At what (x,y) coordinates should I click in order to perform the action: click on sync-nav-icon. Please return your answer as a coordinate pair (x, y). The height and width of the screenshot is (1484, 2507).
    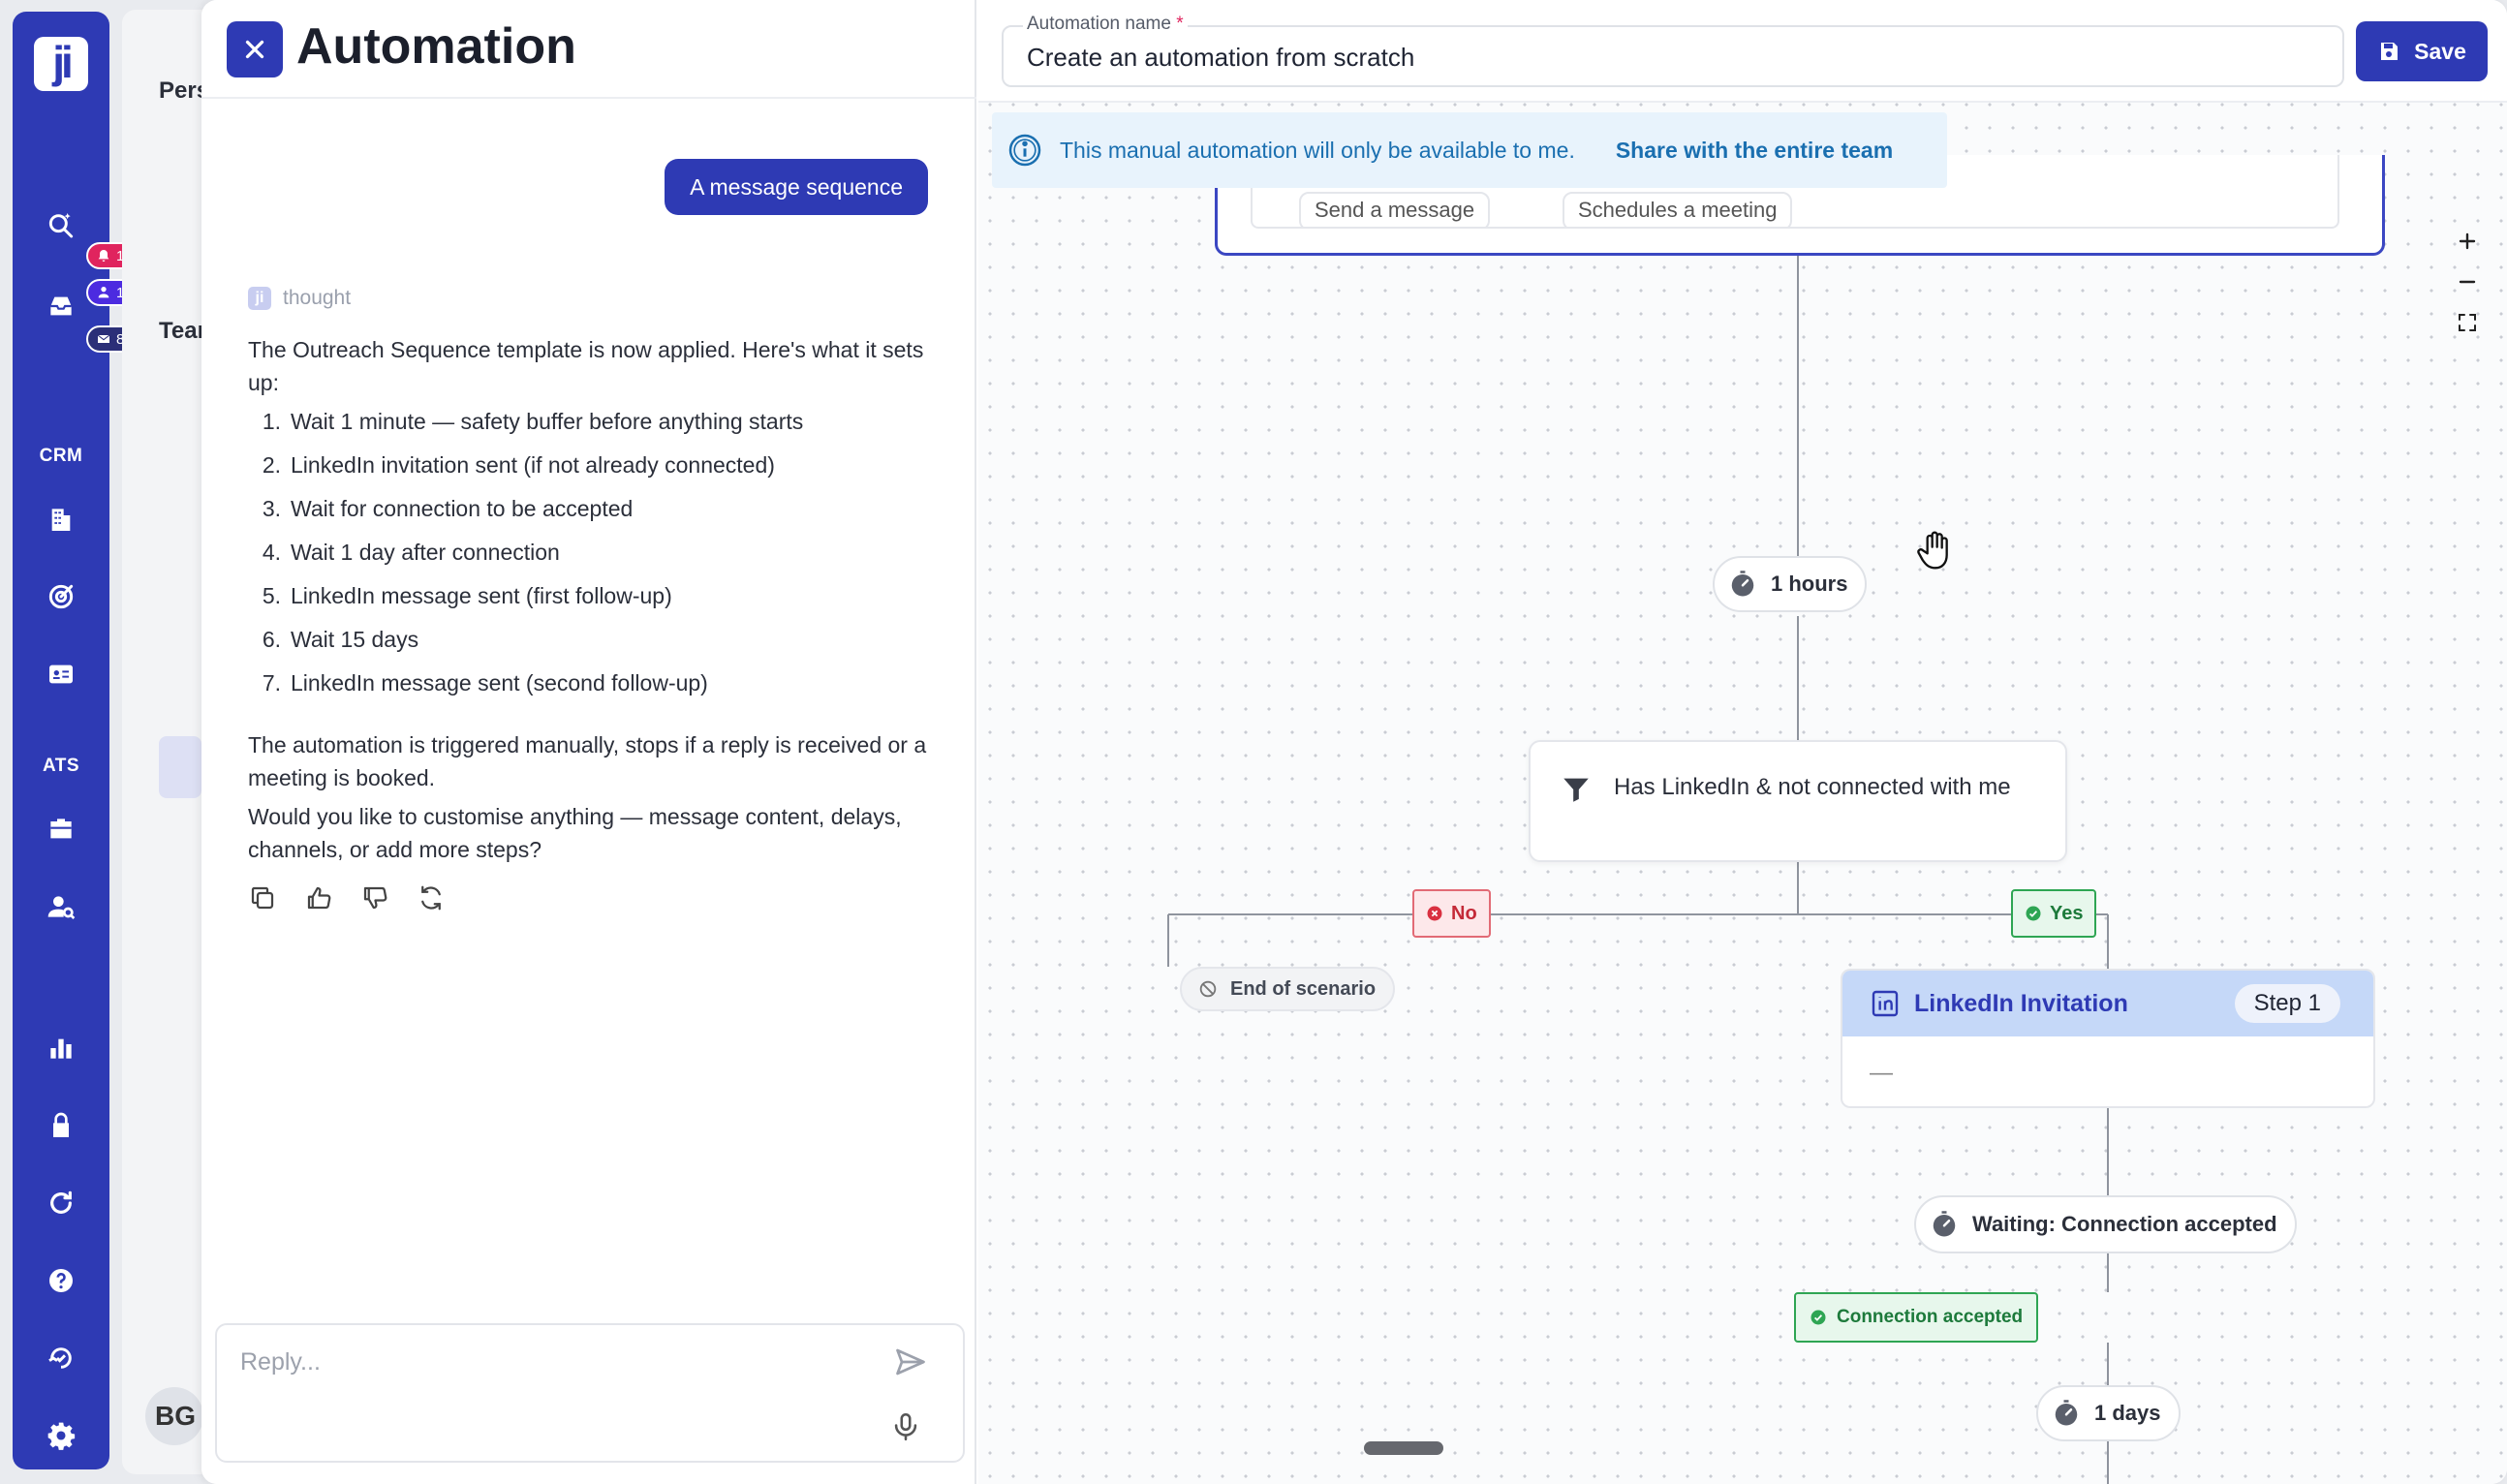
    Looking at the image, I should click on (61, 1203).